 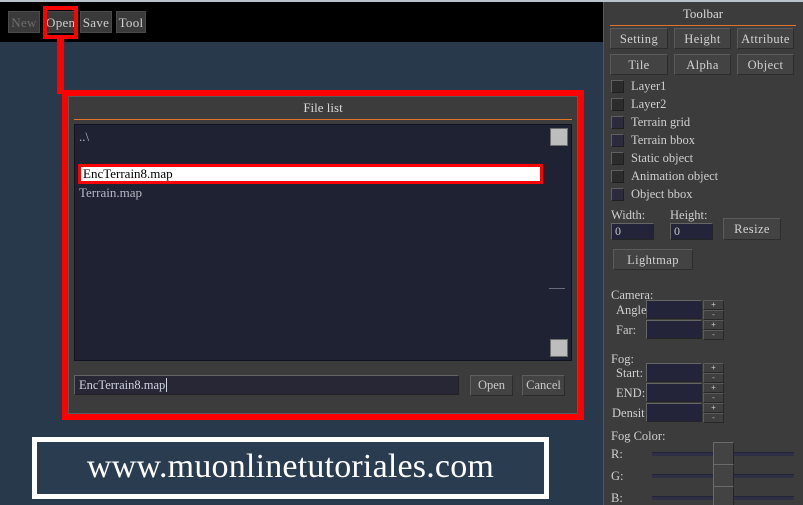 What do you see at coordinates (662, 158) in the screenshot?
I see `checkbox-label: Static object` at bounding box center [662, 158].